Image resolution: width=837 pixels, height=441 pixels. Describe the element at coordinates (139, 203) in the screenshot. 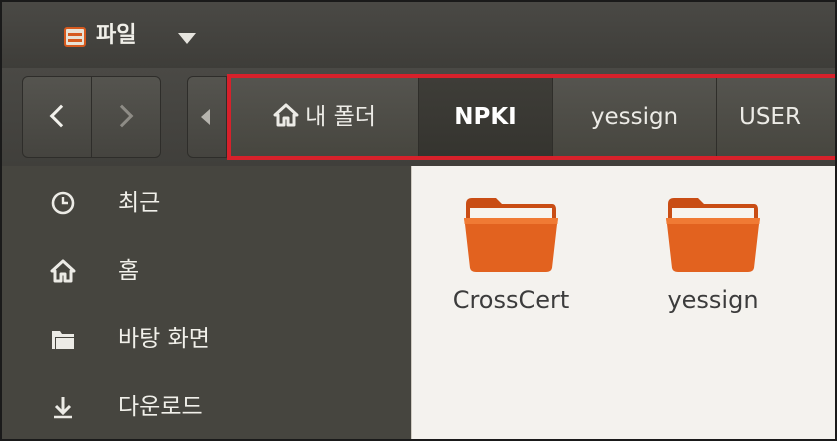

I see `sidebar-item-label: 최근` at that location.